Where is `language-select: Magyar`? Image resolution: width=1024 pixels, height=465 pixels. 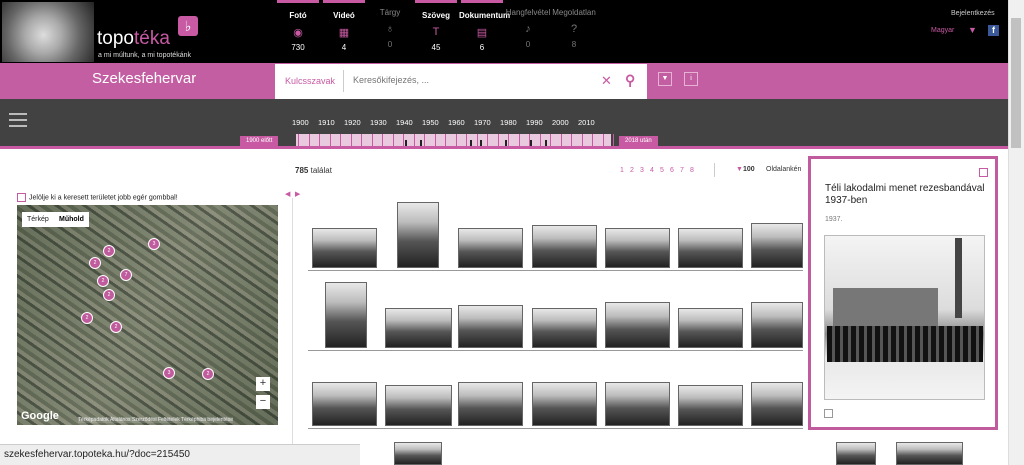 language-select: Magyar is located at coordinates (942, 30).